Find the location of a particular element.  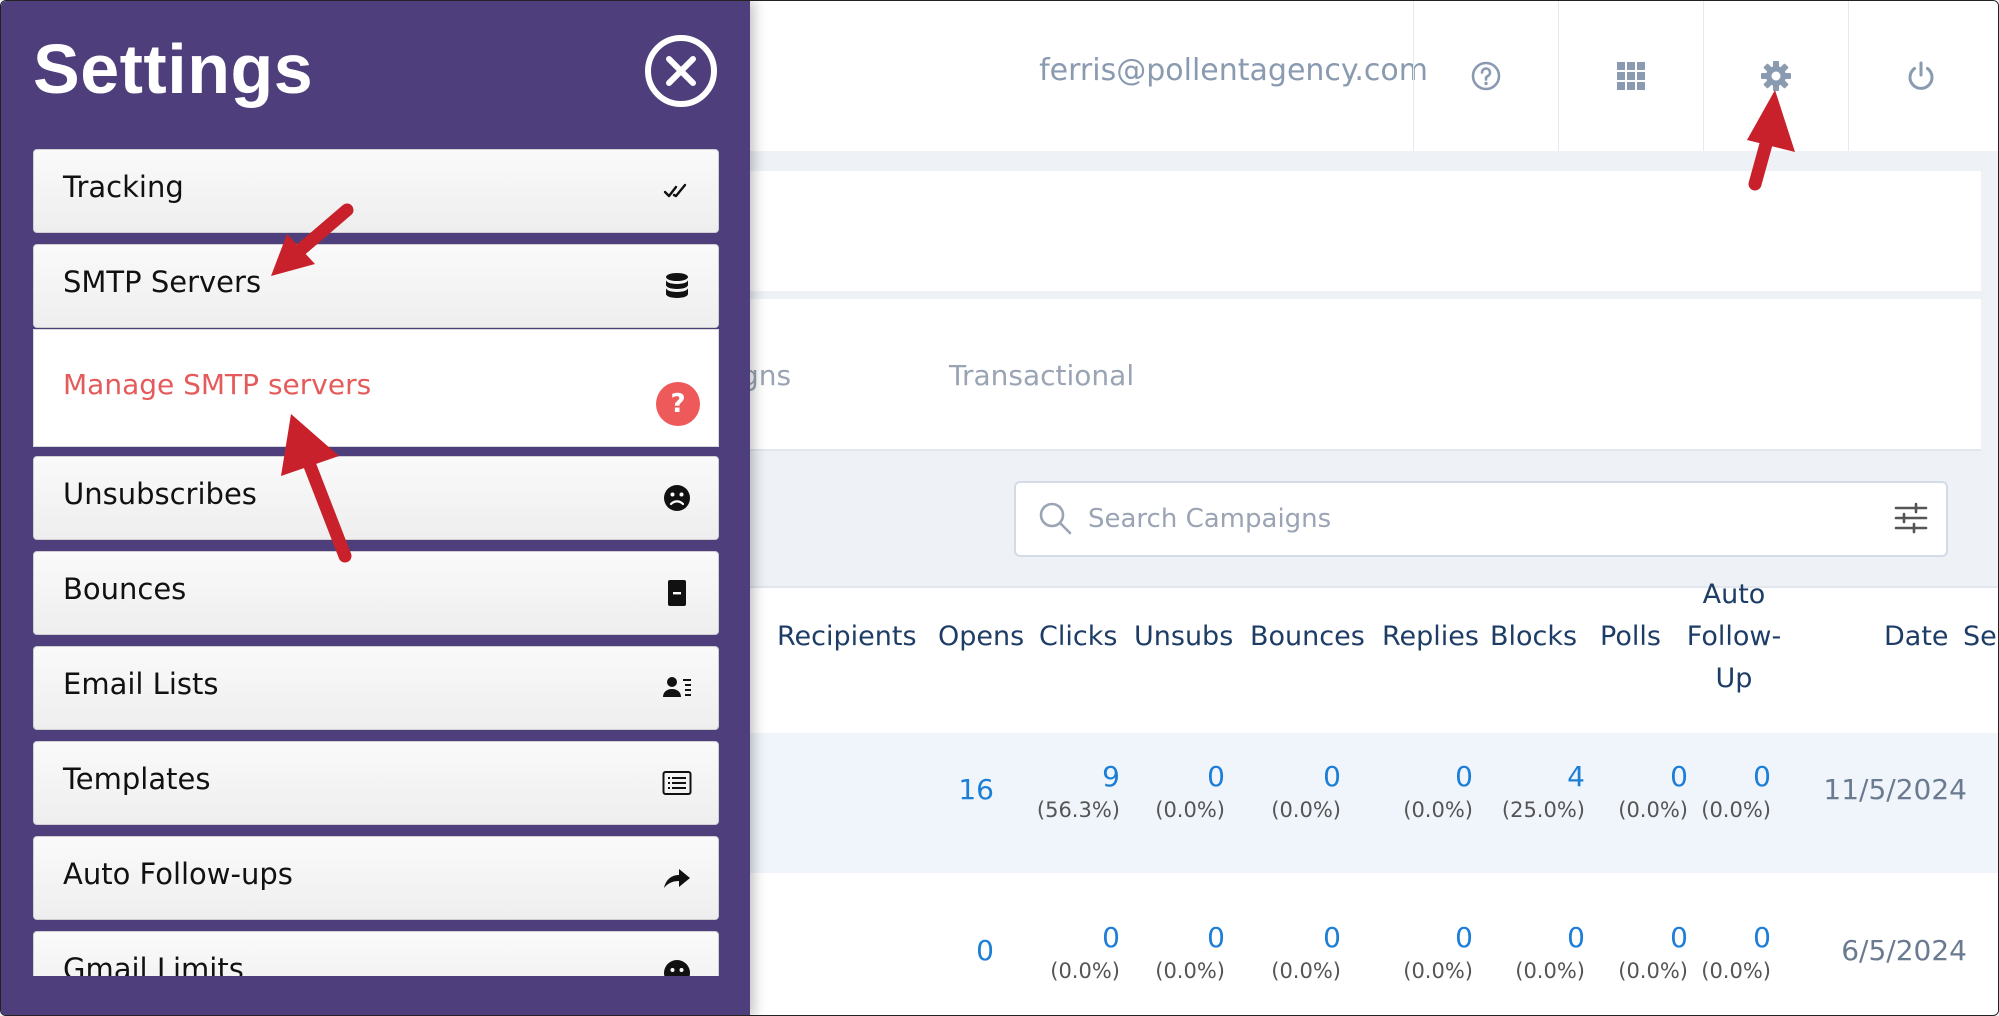

opens-pct: (56.3%) is located at coordinates (1078, 810).